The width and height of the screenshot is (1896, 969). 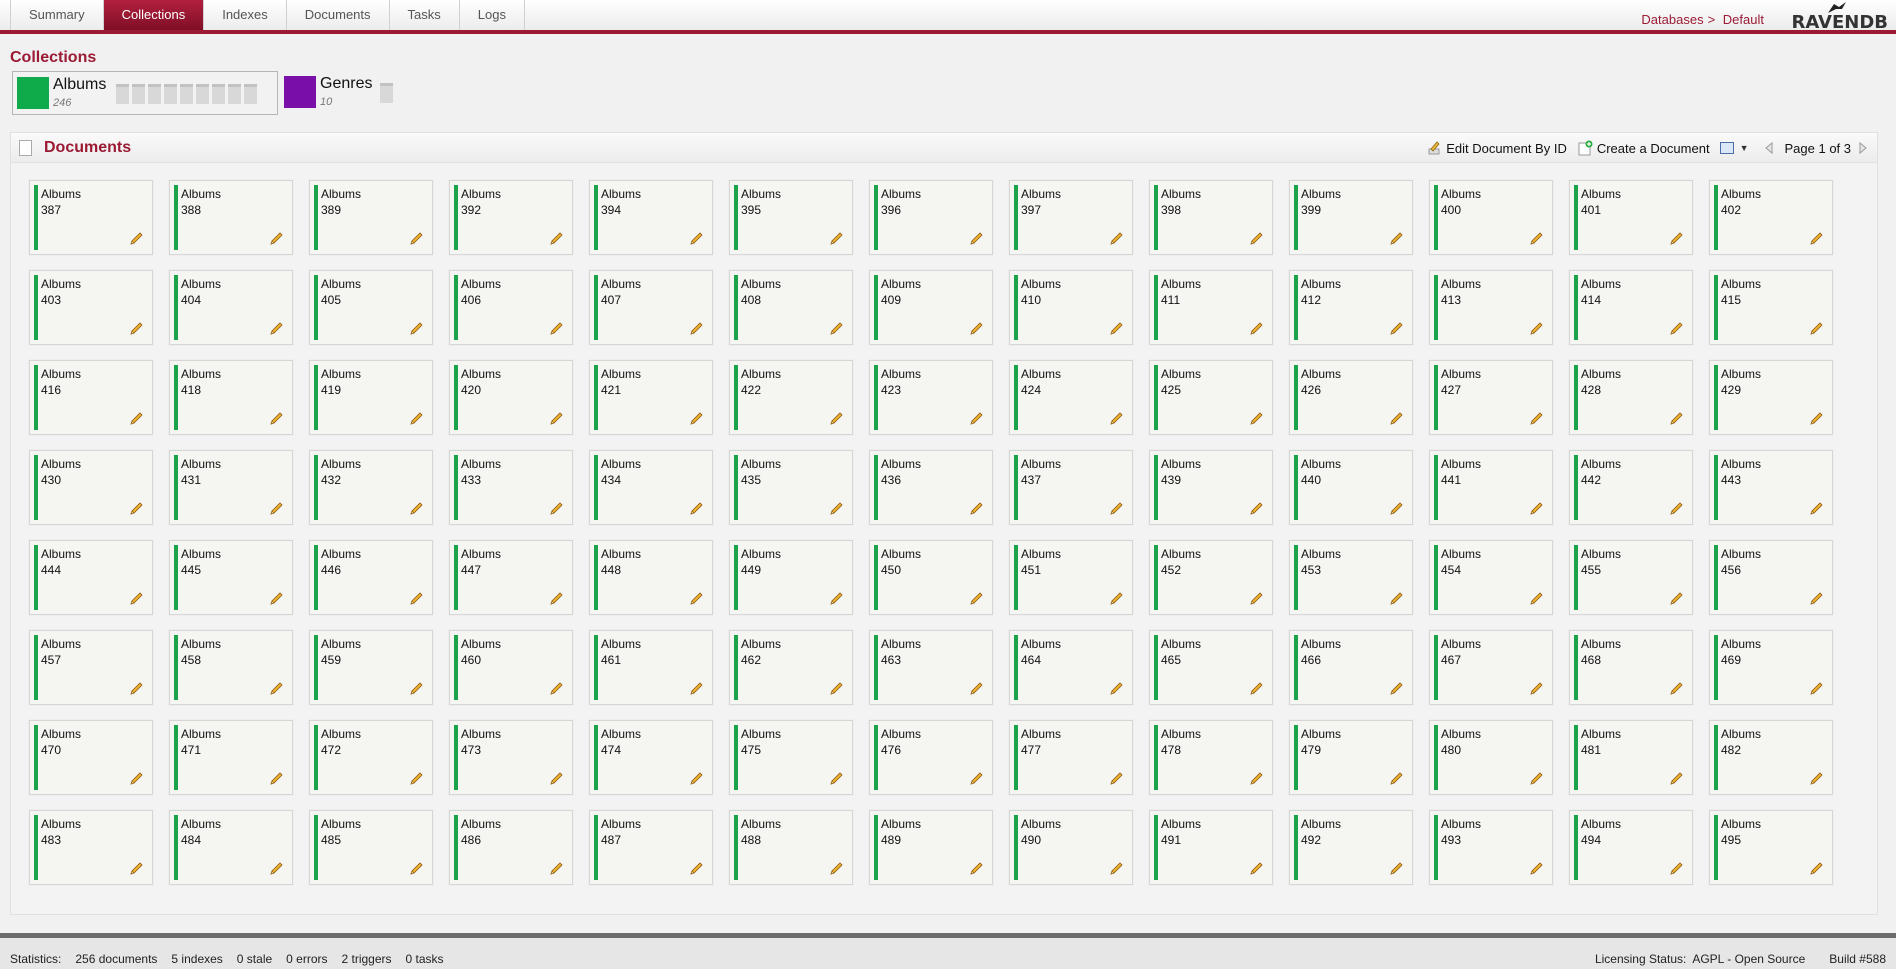 I want to click on document-card: Albums 469, so click(x=1771, y=667).